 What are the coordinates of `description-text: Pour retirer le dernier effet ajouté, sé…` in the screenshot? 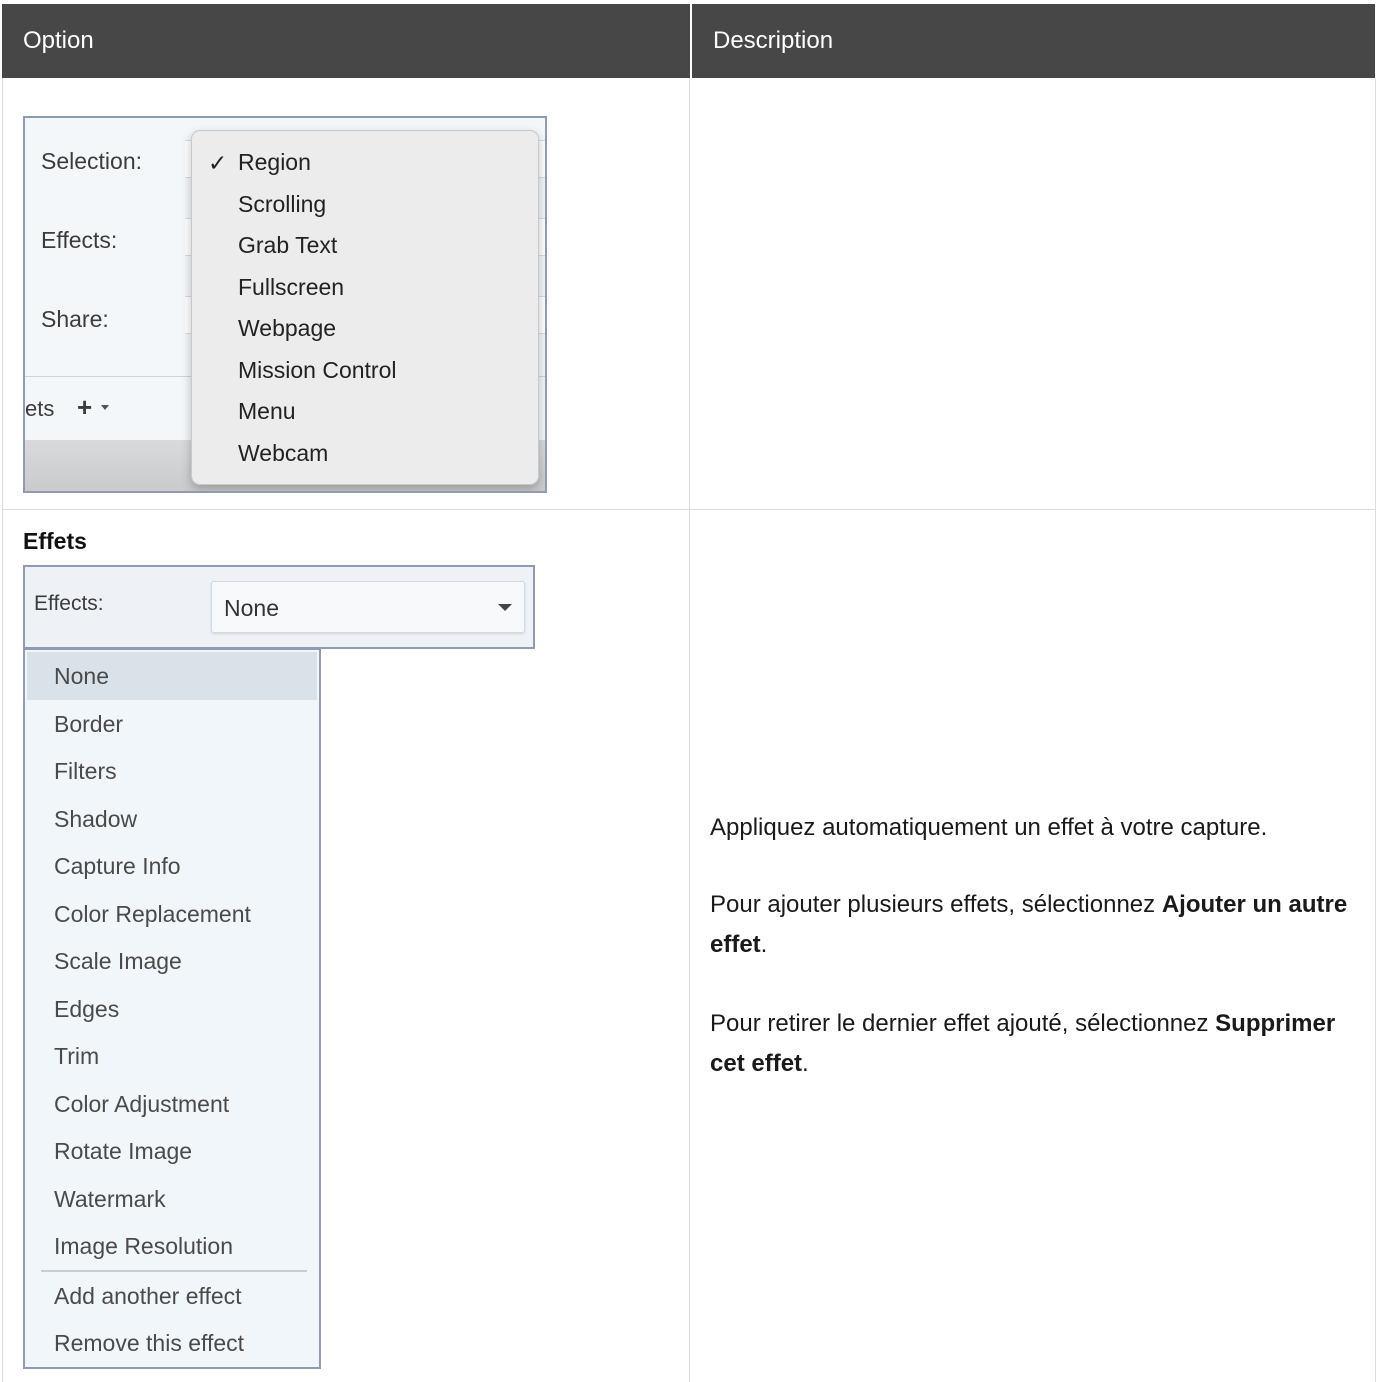 It's located at (963, 1023).